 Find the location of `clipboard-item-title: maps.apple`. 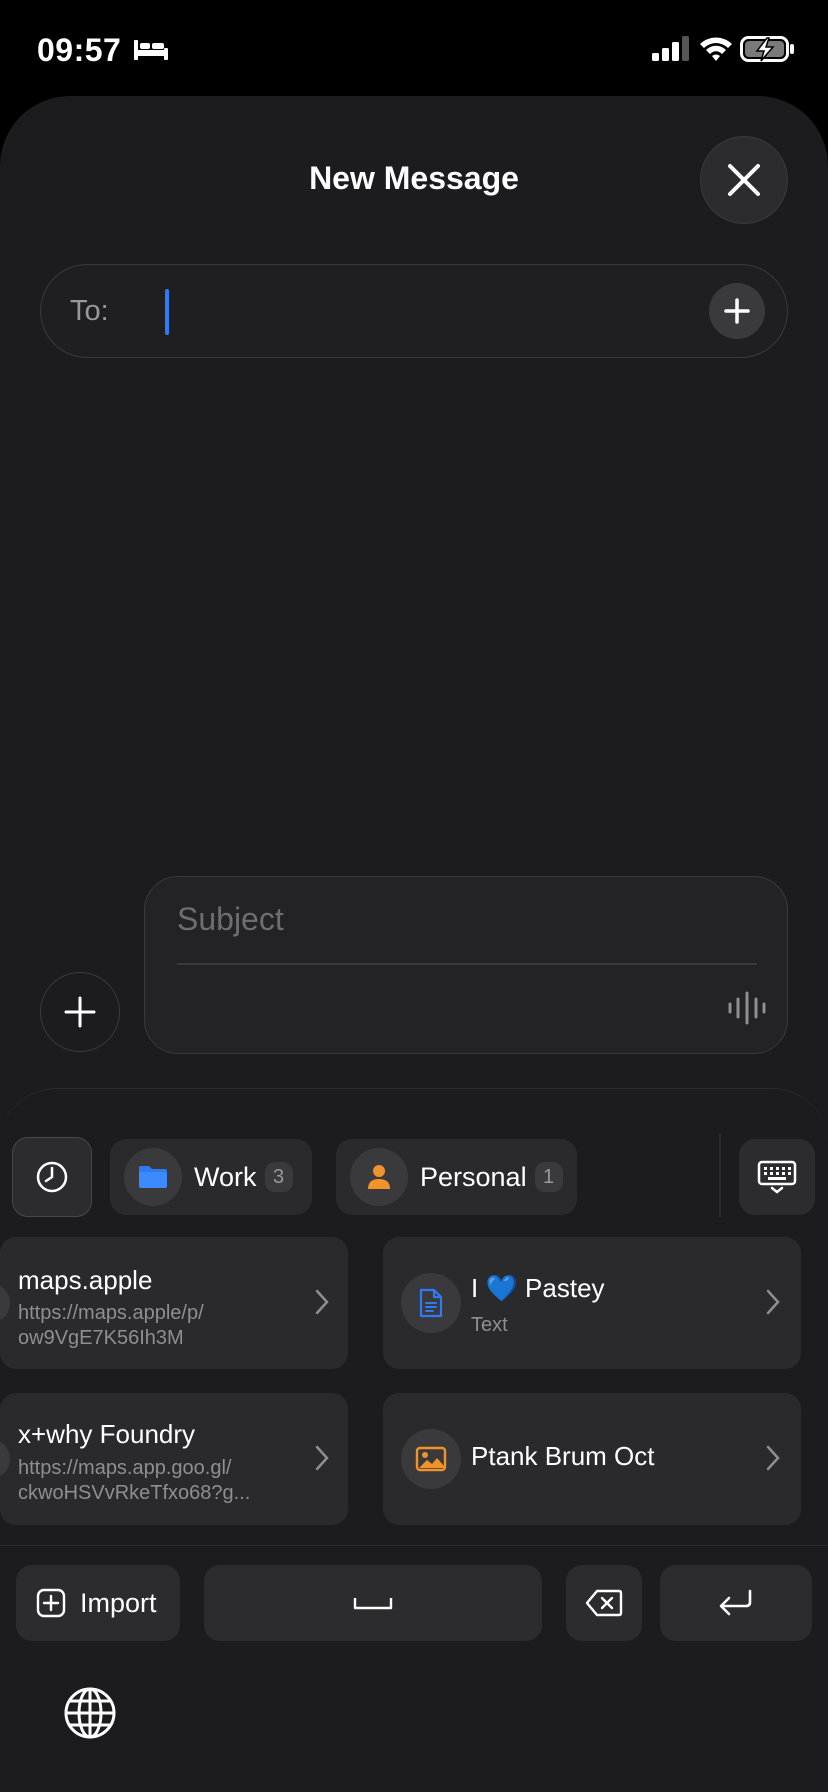

clipboard-item-title: maps.apple is located at coordinates (85, 1280).